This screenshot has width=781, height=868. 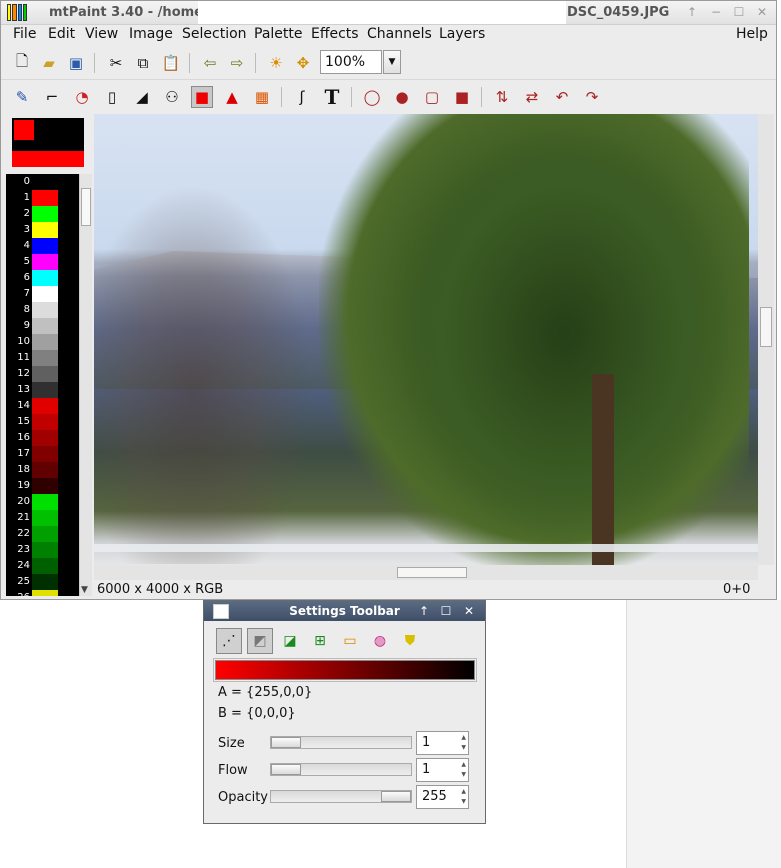 I want to click on cut-icon: ✂, so click(x=116, y=63).